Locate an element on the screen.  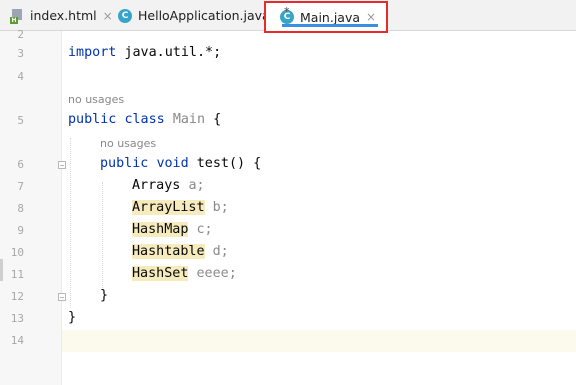
type-name: ArrayList is located at coordinates (168, 207).